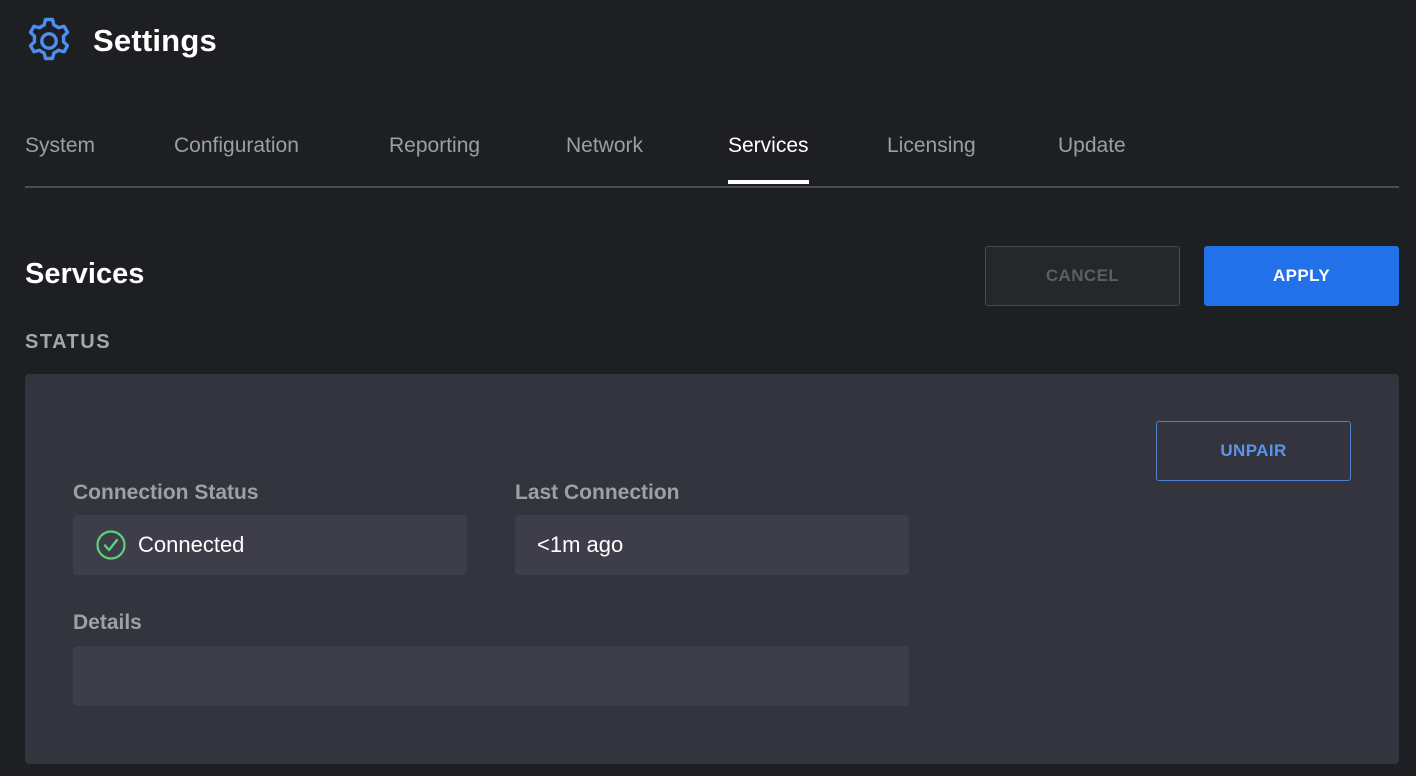 The height and width of the screenshot is (776, 1416). What do you see at coordinates (712, 545) in the screenshot?
I see `last-connection-field: <1m ago` at bounding box center [712, 545].